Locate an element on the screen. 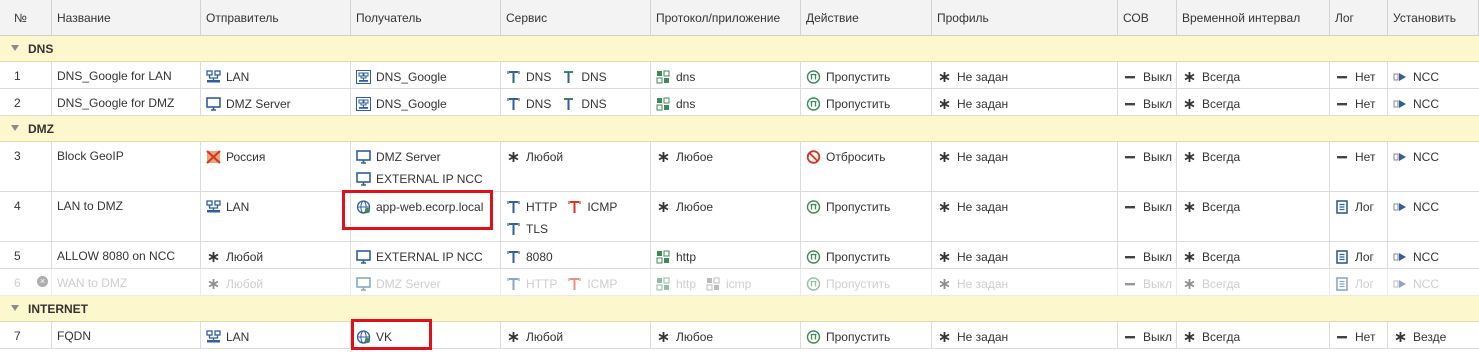 This screenshot has height=352, width=1479. protocol-value: icmp is located at coordinates (739, 284).